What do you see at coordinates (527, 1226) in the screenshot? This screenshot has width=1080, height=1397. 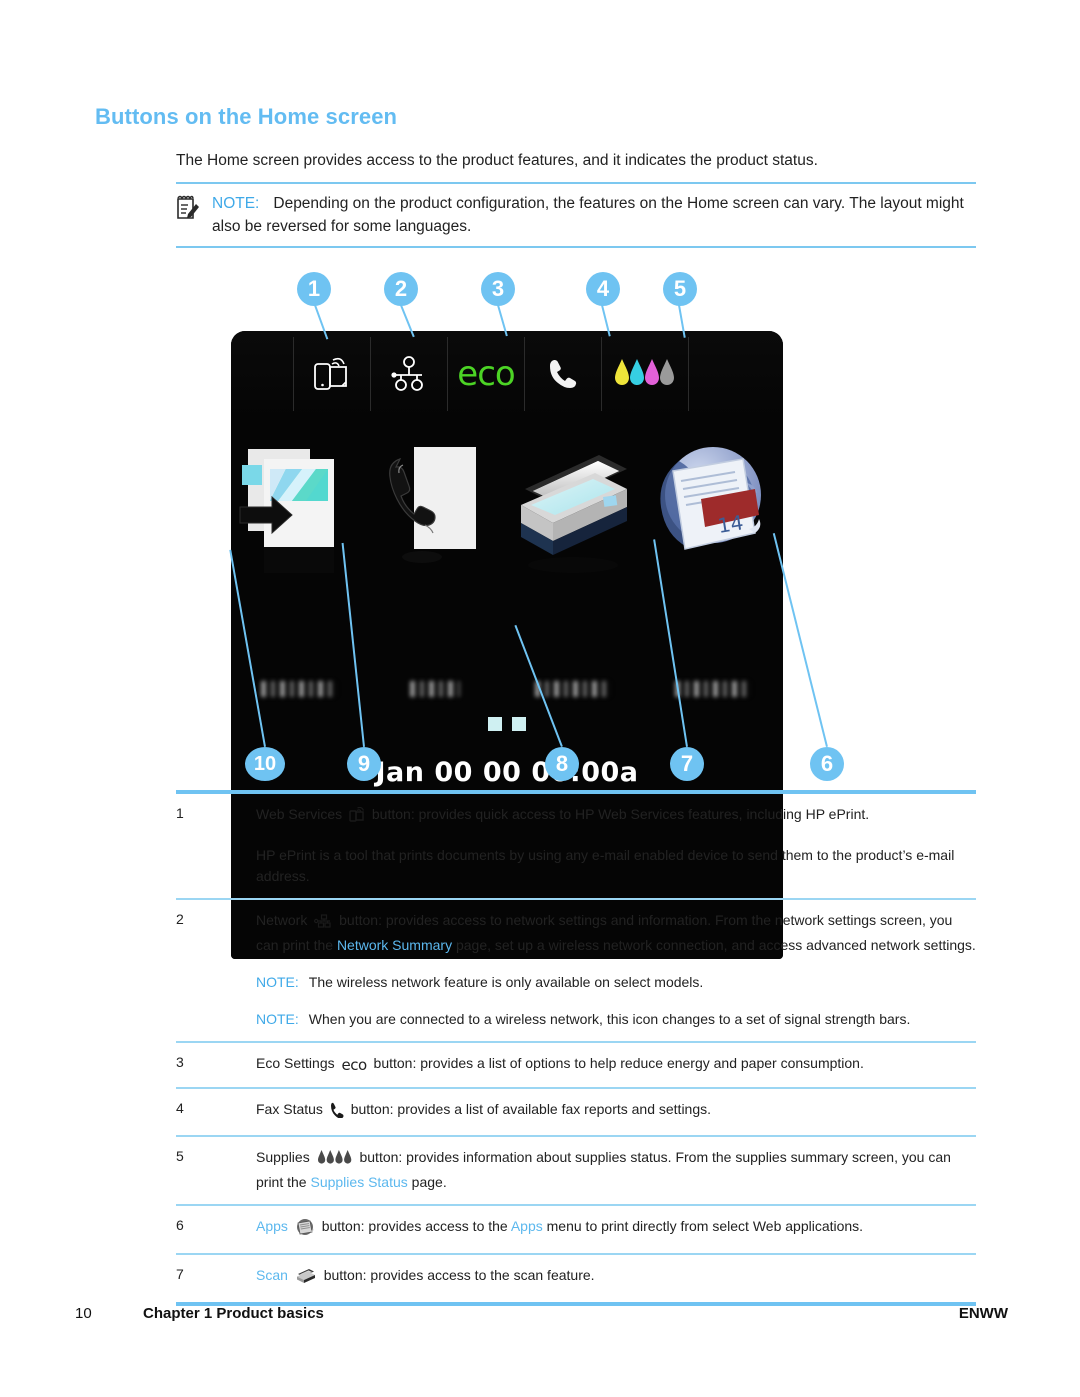 I see `xref-apps-menu: Apps` at bounding box center [527, 1226].